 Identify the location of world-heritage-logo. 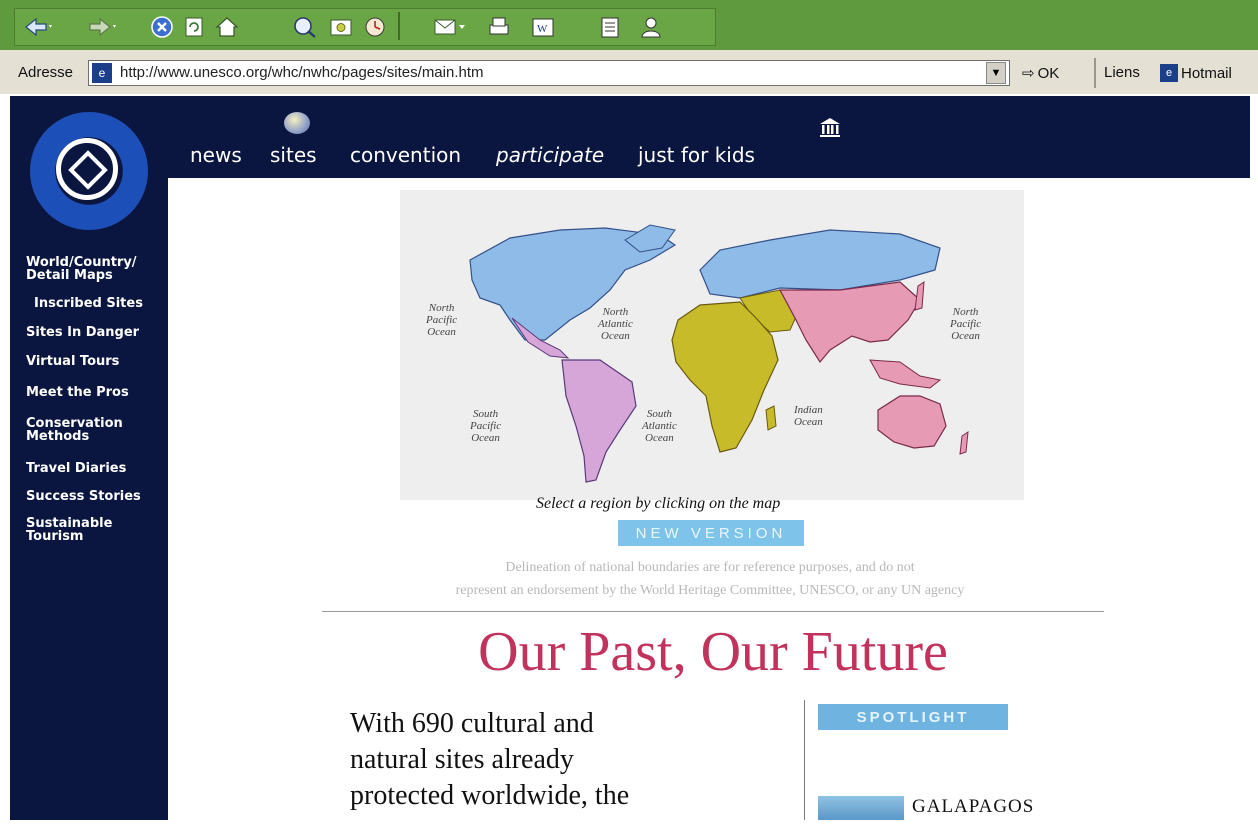
(89, 171).